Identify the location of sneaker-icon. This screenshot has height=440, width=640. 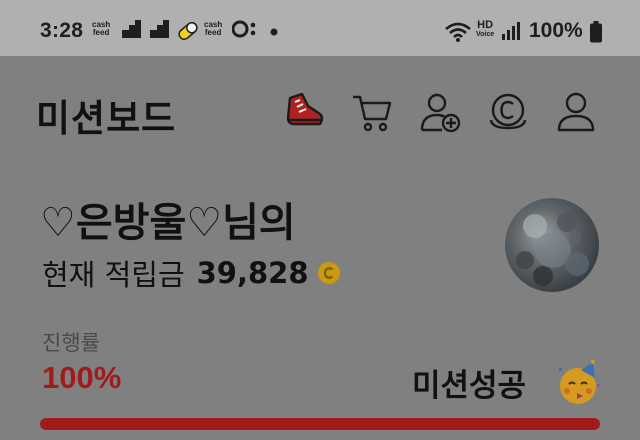
(304, 112).